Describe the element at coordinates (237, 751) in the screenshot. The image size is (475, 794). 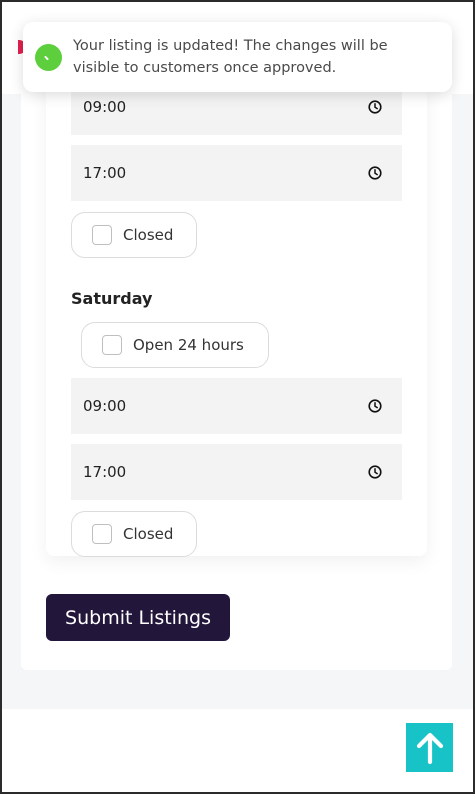
I see `page-footer` at that location.